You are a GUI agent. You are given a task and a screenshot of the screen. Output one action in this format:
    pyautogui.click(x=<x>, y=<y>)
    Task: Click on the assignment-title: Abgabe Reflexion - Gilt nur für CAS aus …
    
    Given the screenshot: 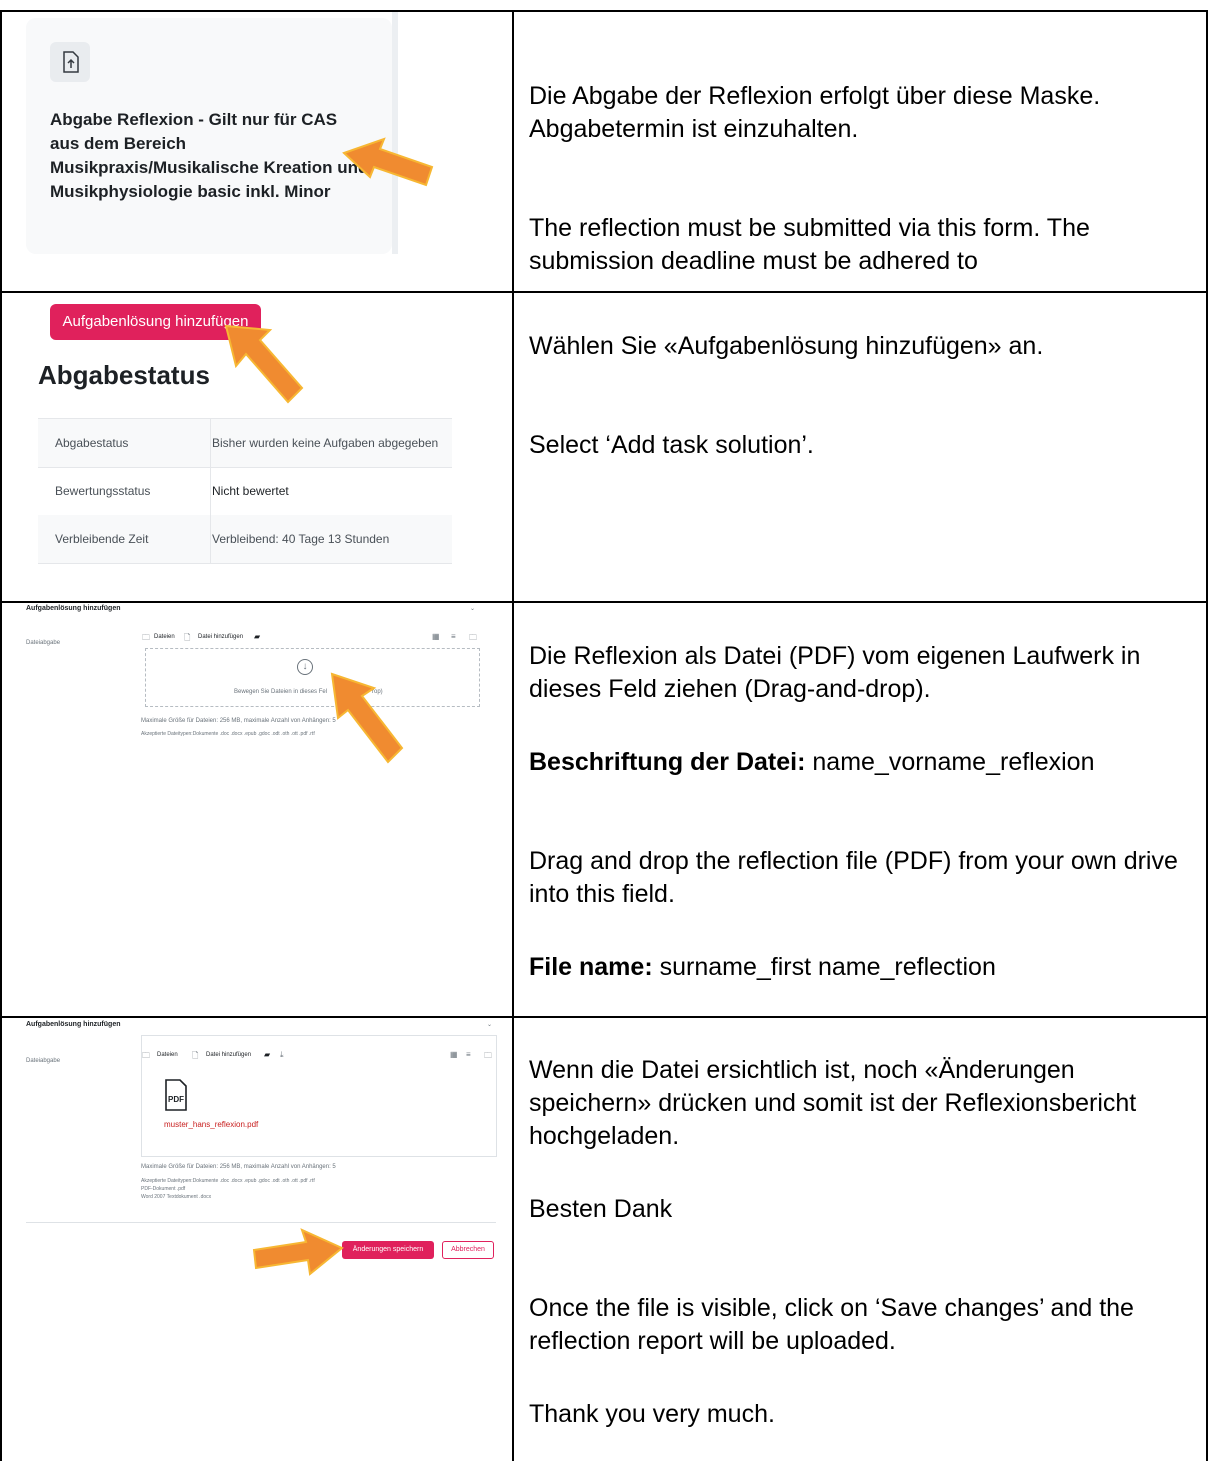 What is the action you would take?
    pyautogui.click(x=210, y=156)
    